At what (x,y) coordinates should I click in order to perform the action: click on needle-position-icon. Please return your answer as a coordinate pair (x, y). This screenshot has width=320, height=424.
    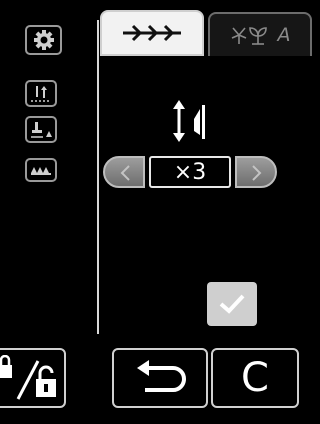
    Looking at the image, I should click on (41, 93).